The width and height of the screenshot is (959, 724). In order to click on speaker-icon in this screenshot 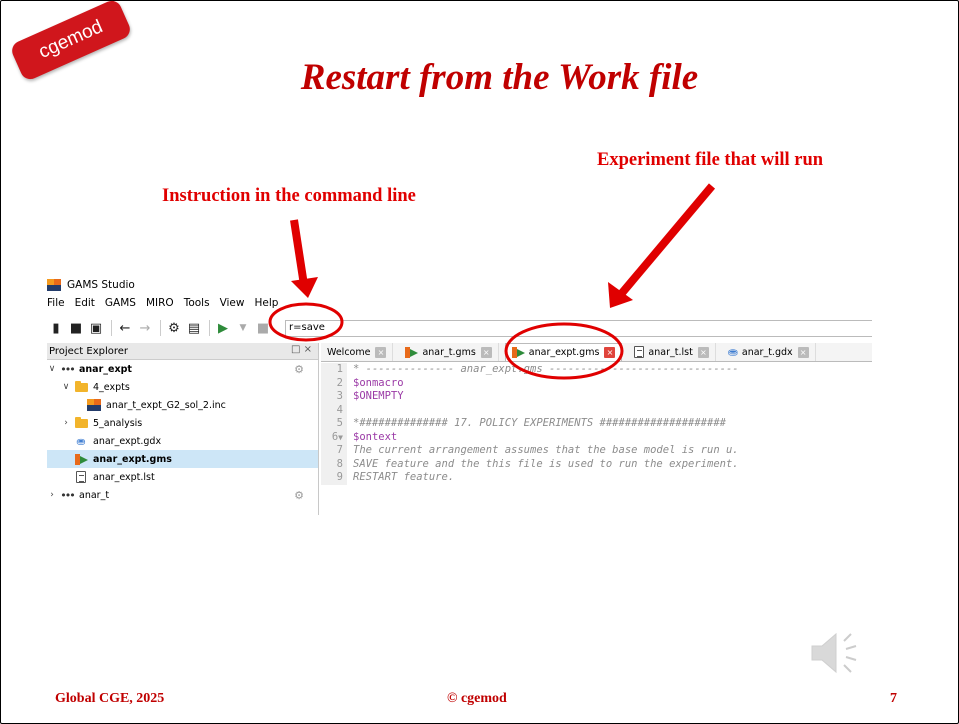, I will do `click(838, 653)`.